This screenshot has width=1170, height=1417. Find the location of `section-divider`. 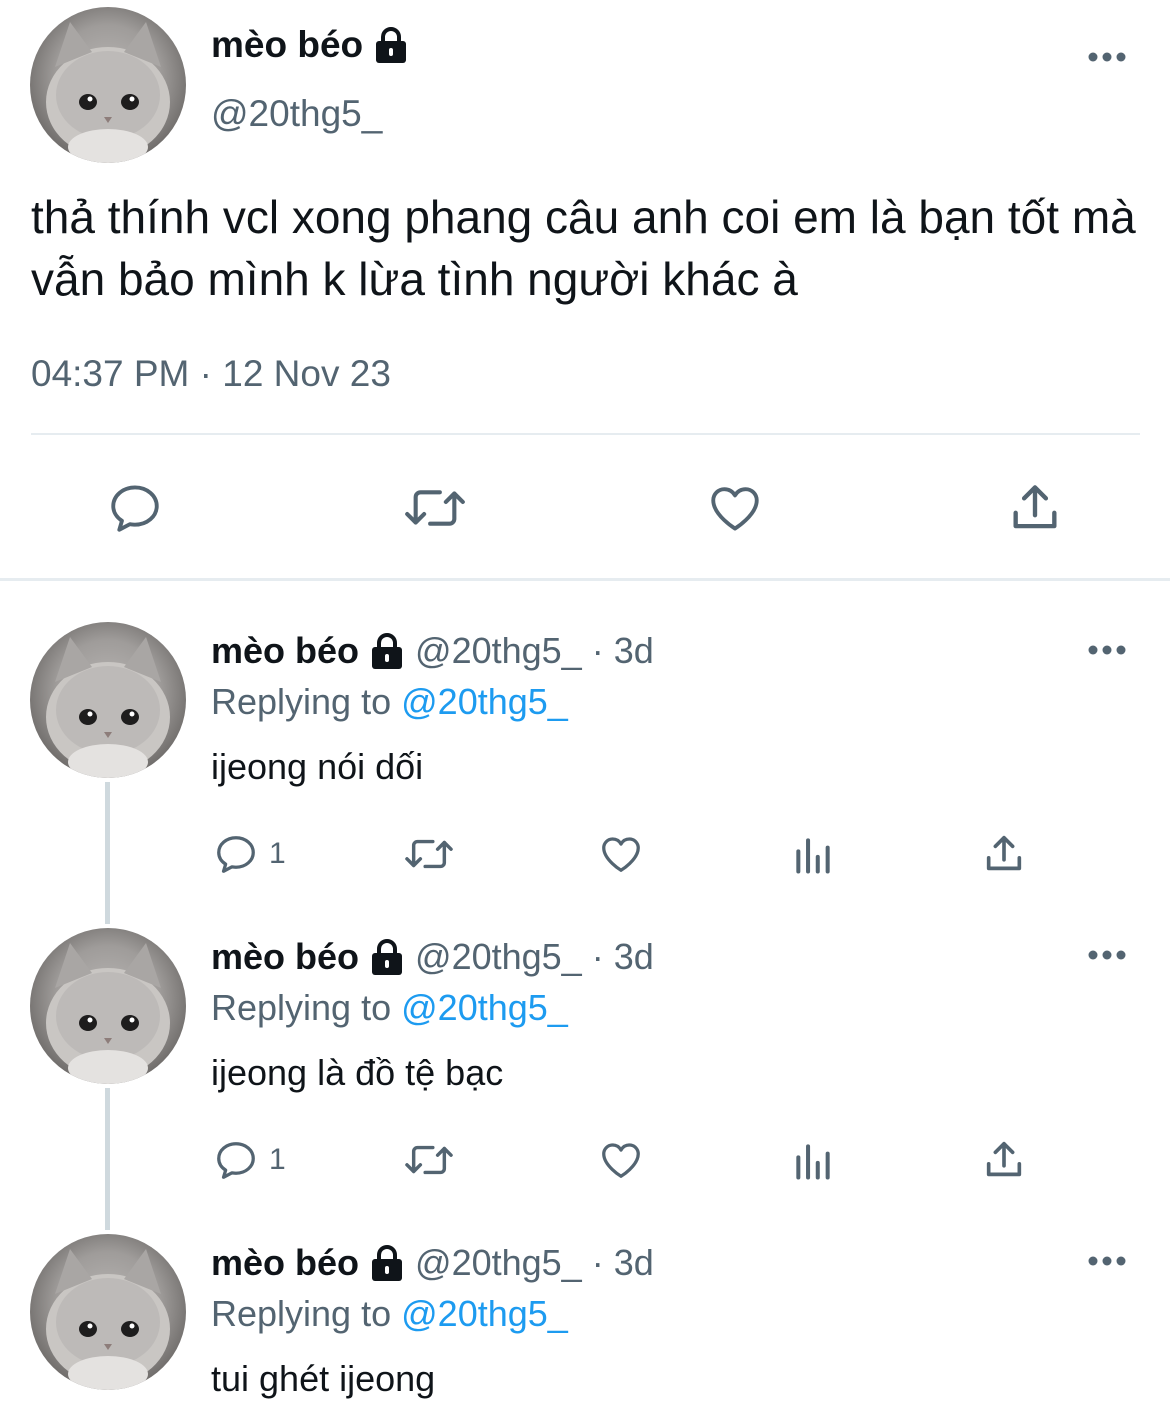

section-divider is located at coordinates (585, 579).